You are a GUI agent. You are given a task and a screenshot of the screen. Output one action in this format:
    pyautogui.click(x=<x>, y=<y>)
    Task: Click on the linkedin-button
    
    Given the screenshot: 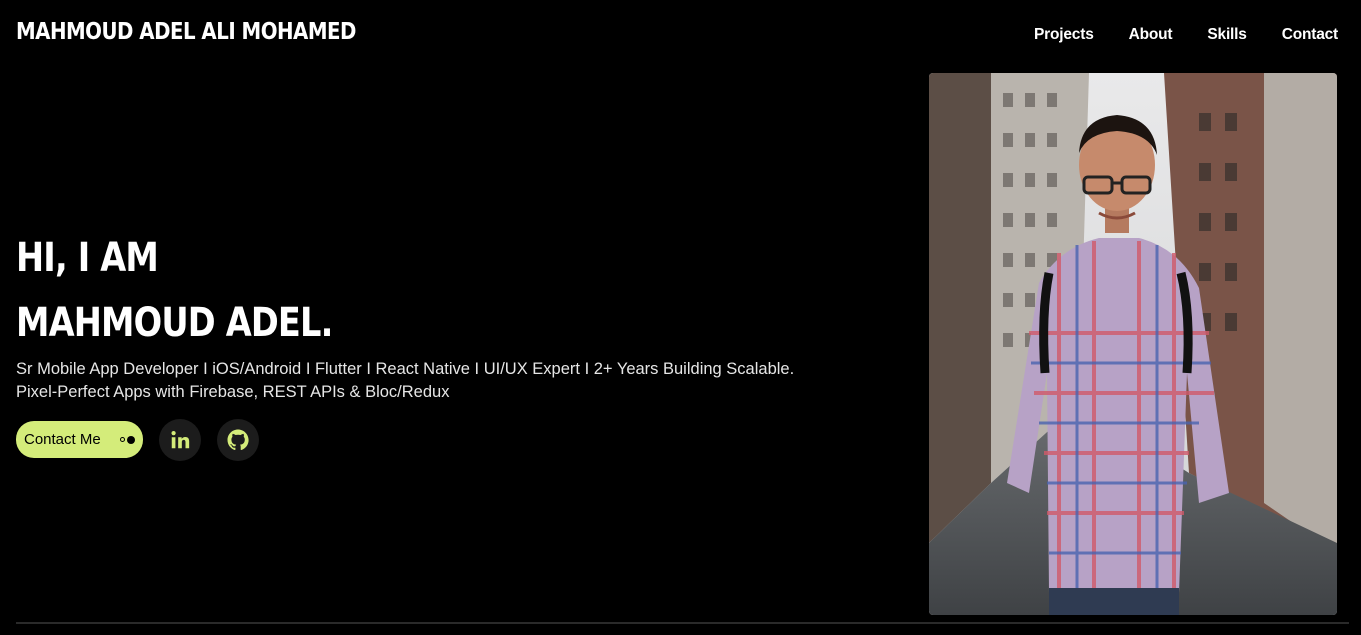 What is the action you would take?
    pyautogui.click(x=180, y=440)
    